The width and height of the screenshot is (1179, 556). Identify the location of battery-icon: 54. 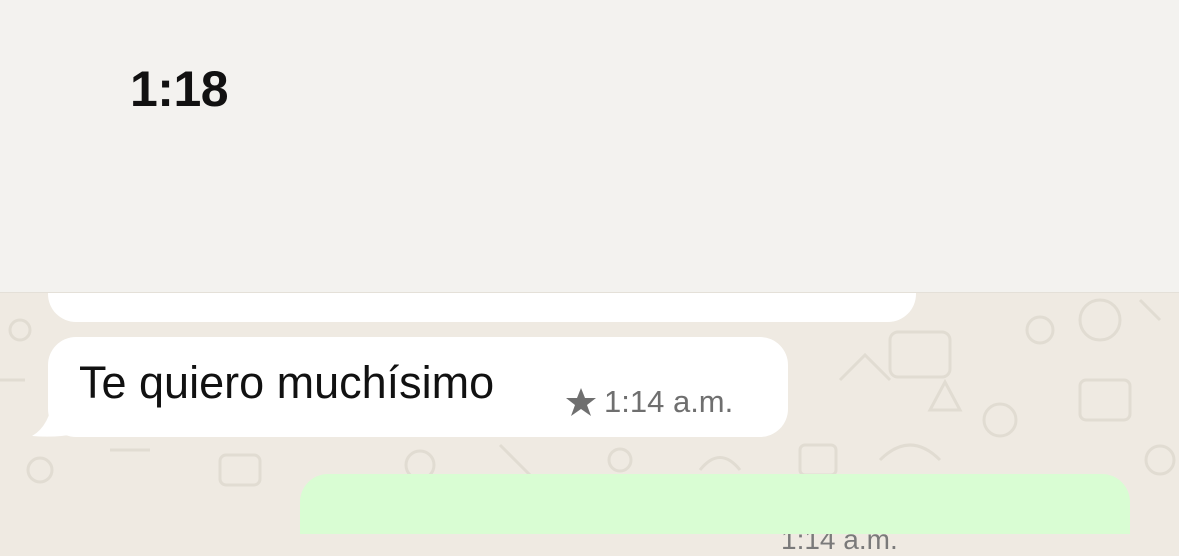
(1040, 88).